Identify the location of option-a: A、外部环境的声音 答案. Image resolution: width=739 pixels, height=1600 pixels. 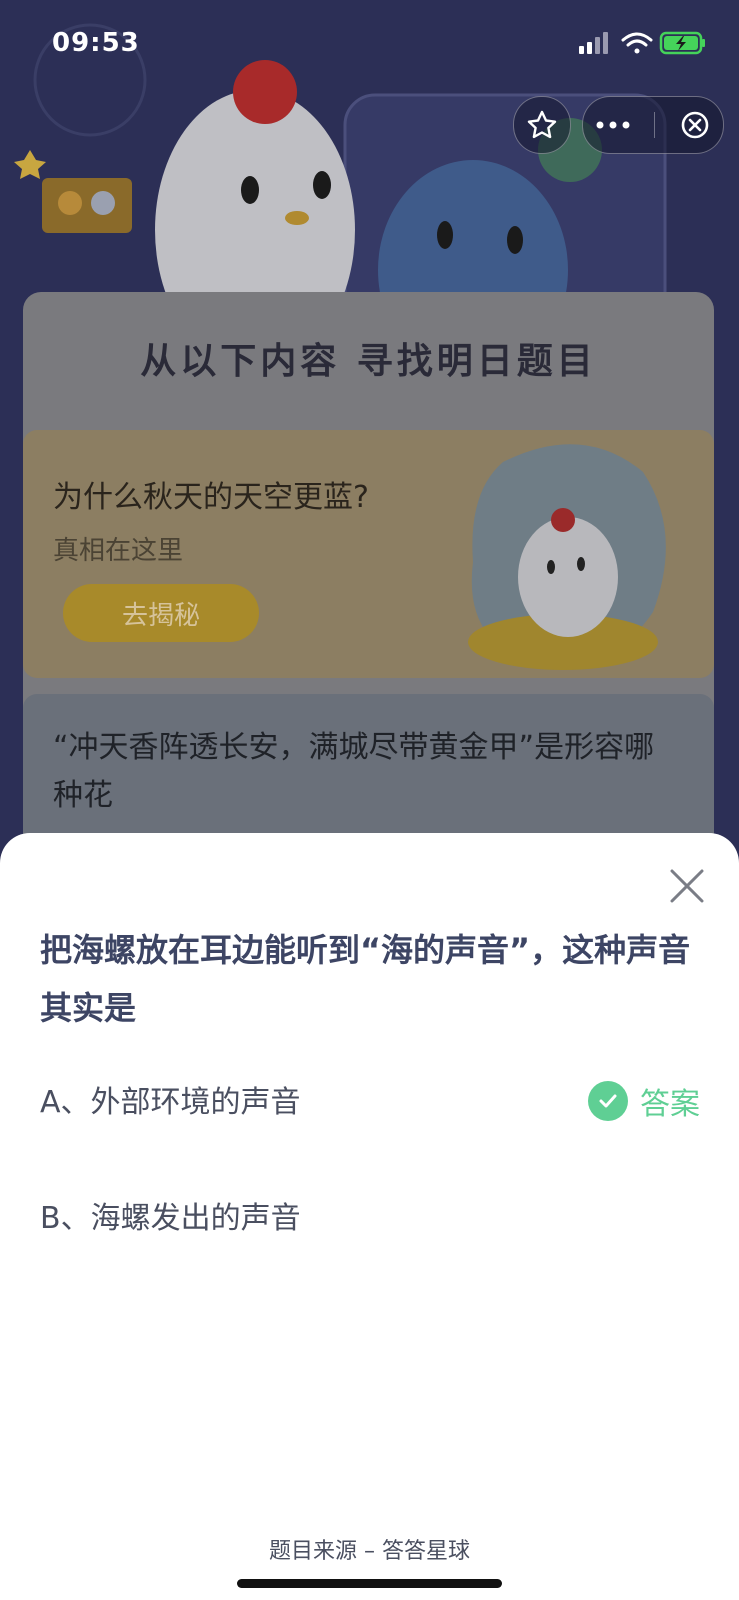
(370, 1099).